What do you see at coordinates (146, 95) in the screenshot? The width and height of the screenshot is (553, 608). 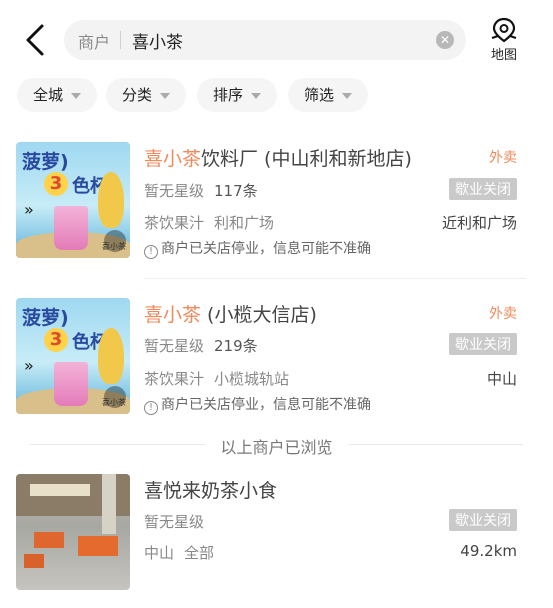 I see `filter-category: 分类` at bounding box center [146, 95].